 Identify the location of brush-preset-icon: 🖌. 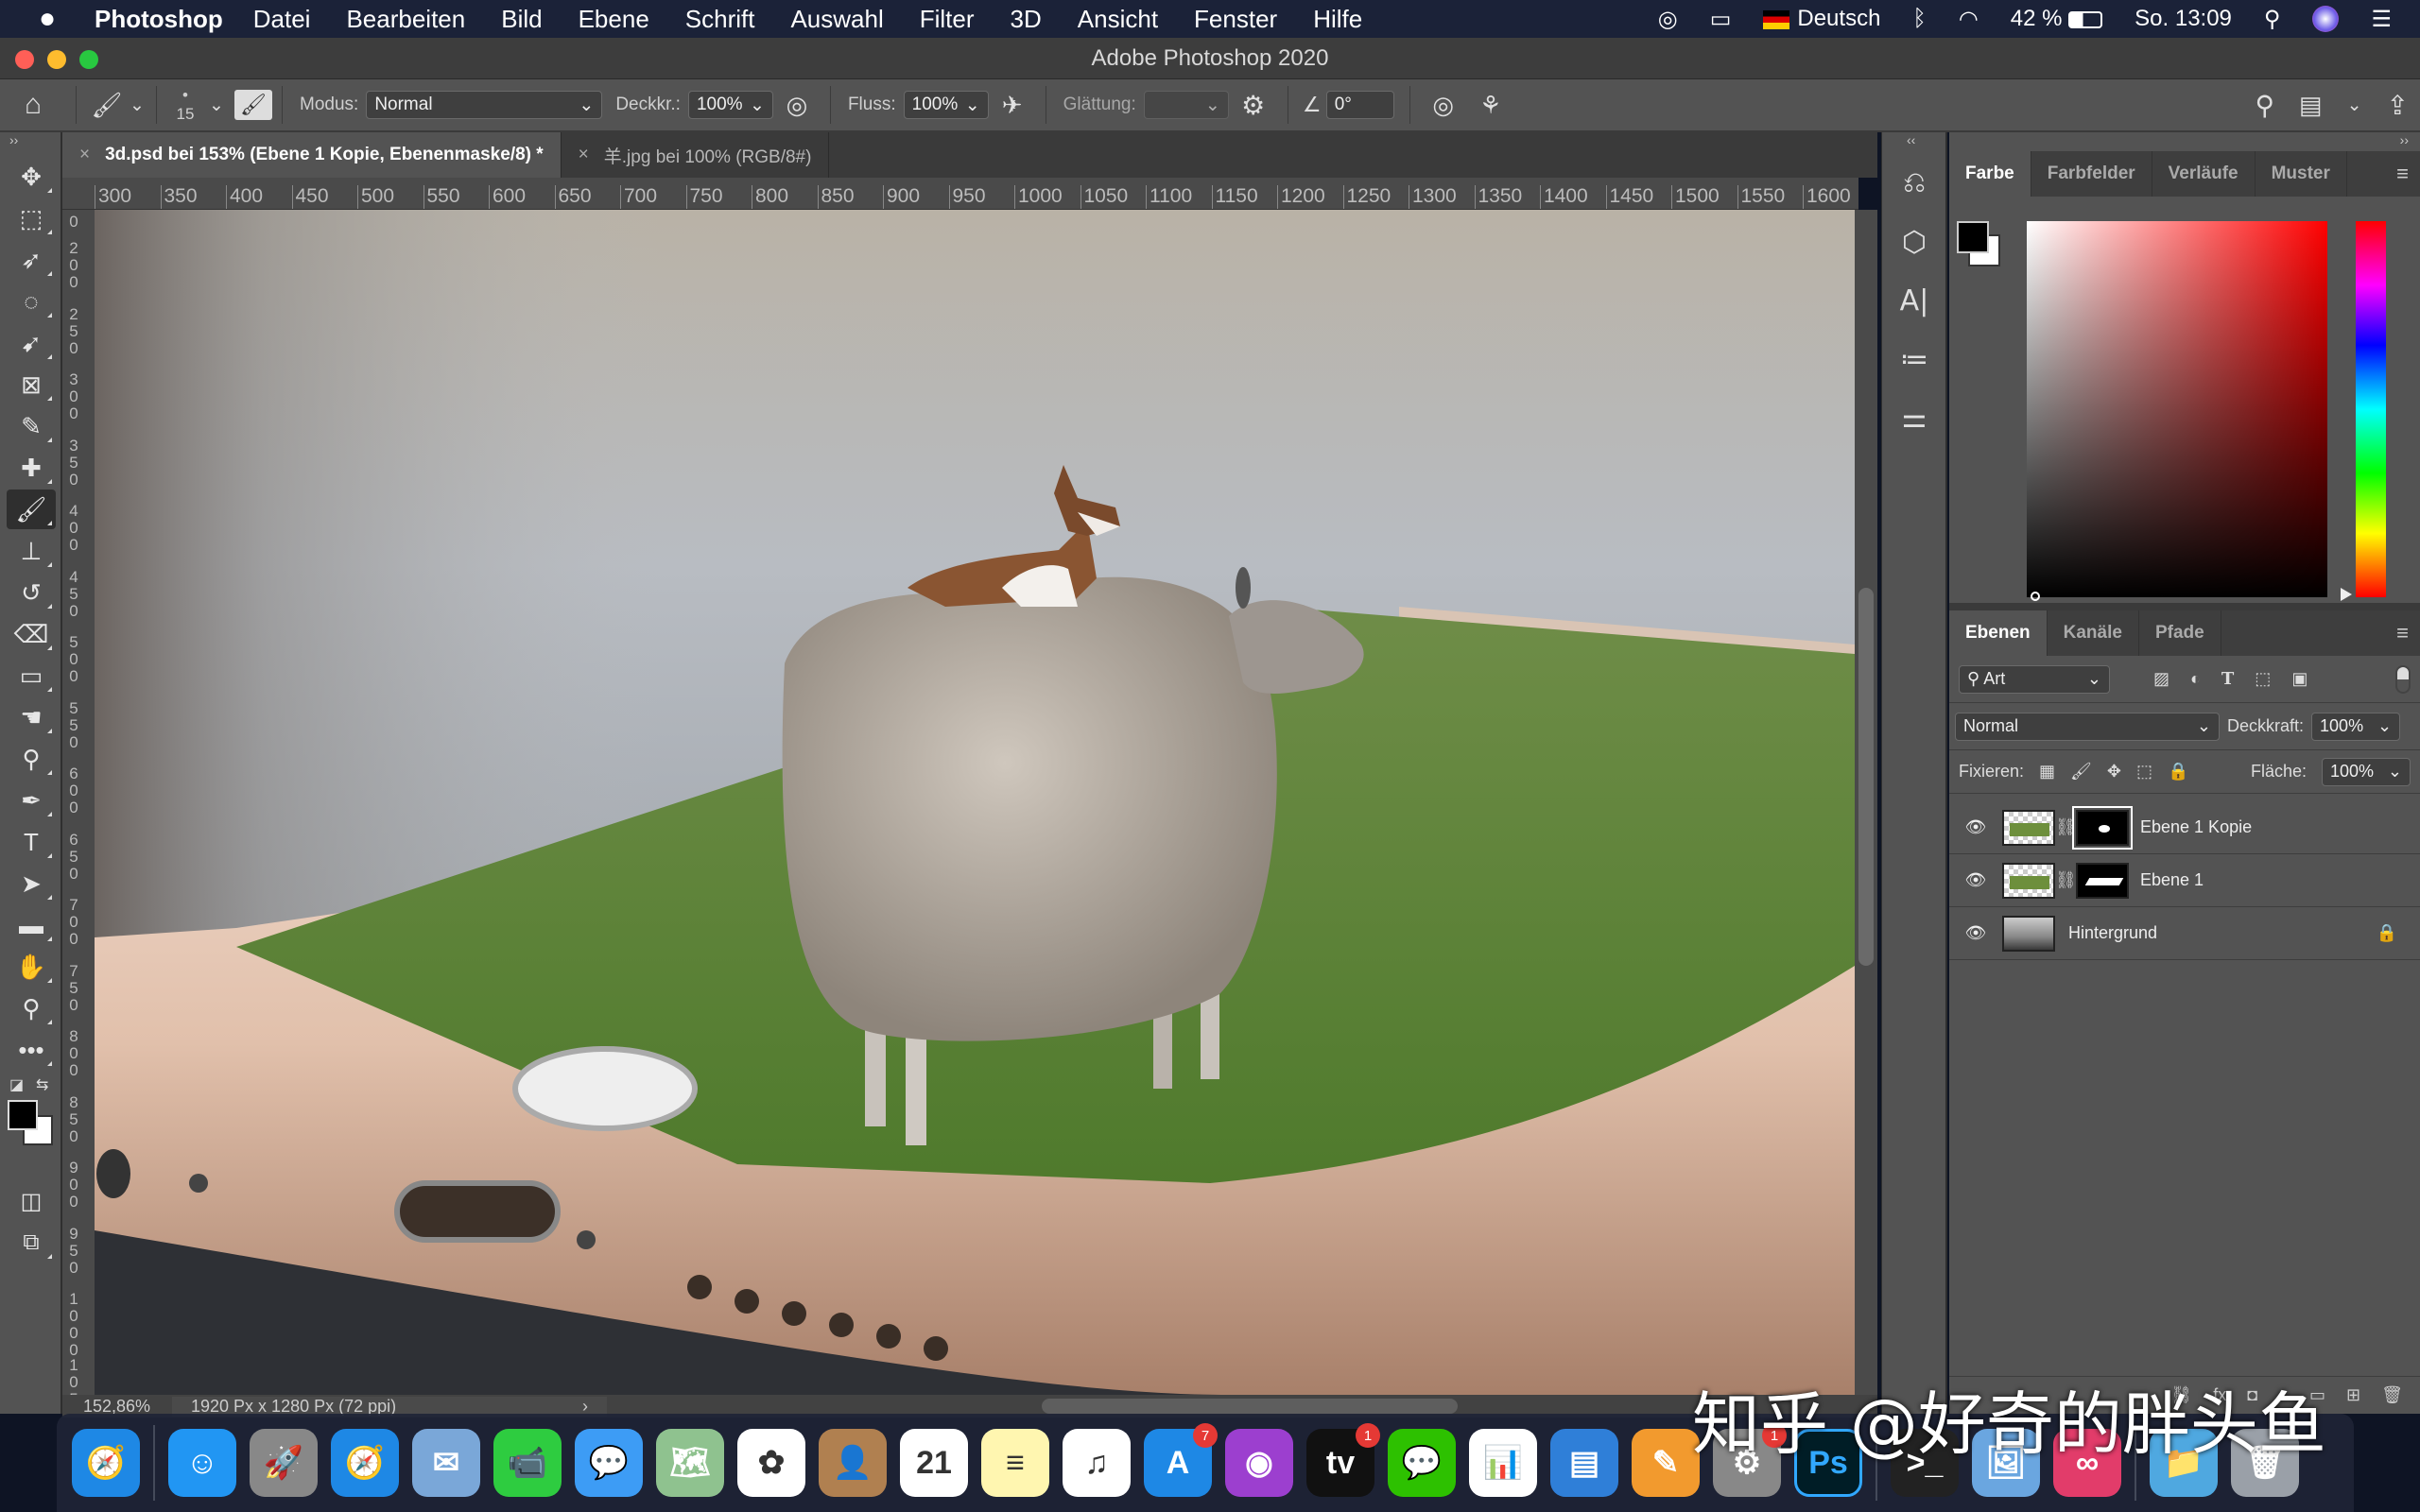
(107, 105).